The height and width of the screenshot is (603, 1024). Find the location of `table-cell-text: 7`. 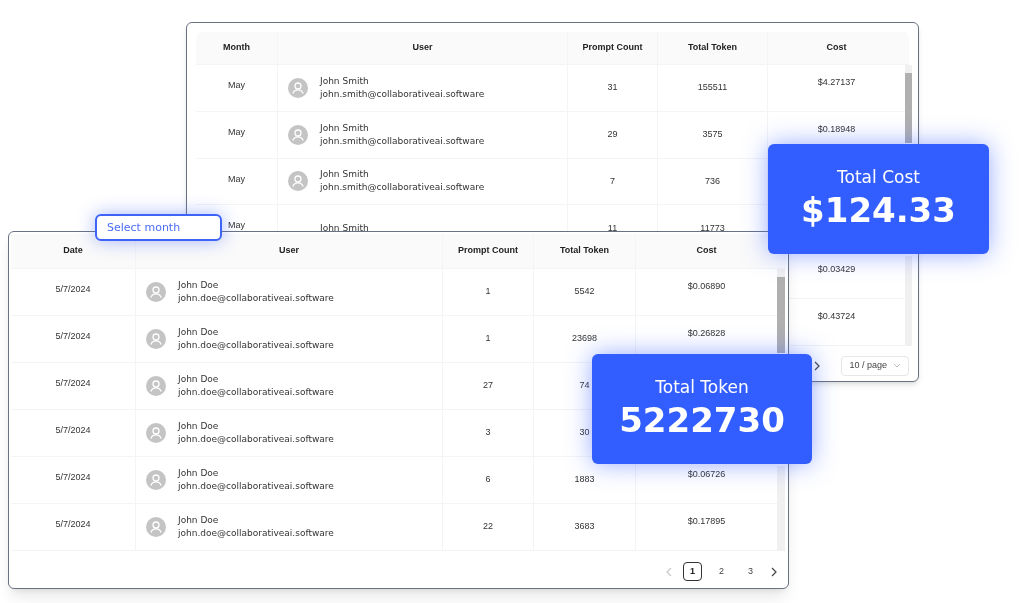

table-cell-text: 7 is located at coordinates (612, 181).